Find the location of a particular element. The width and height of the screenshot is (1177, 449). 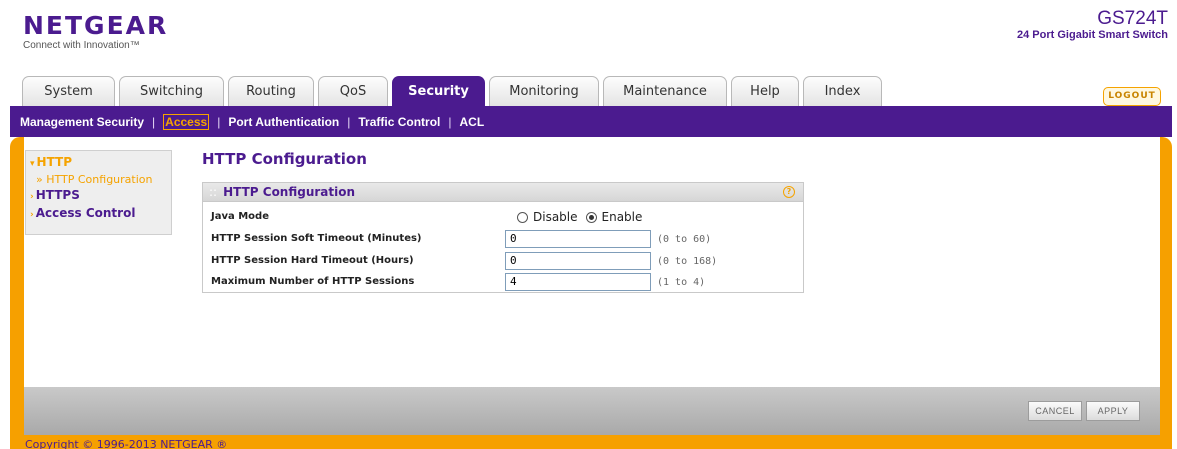

apply-button: APPLY is located at coordinates (1113, 411).